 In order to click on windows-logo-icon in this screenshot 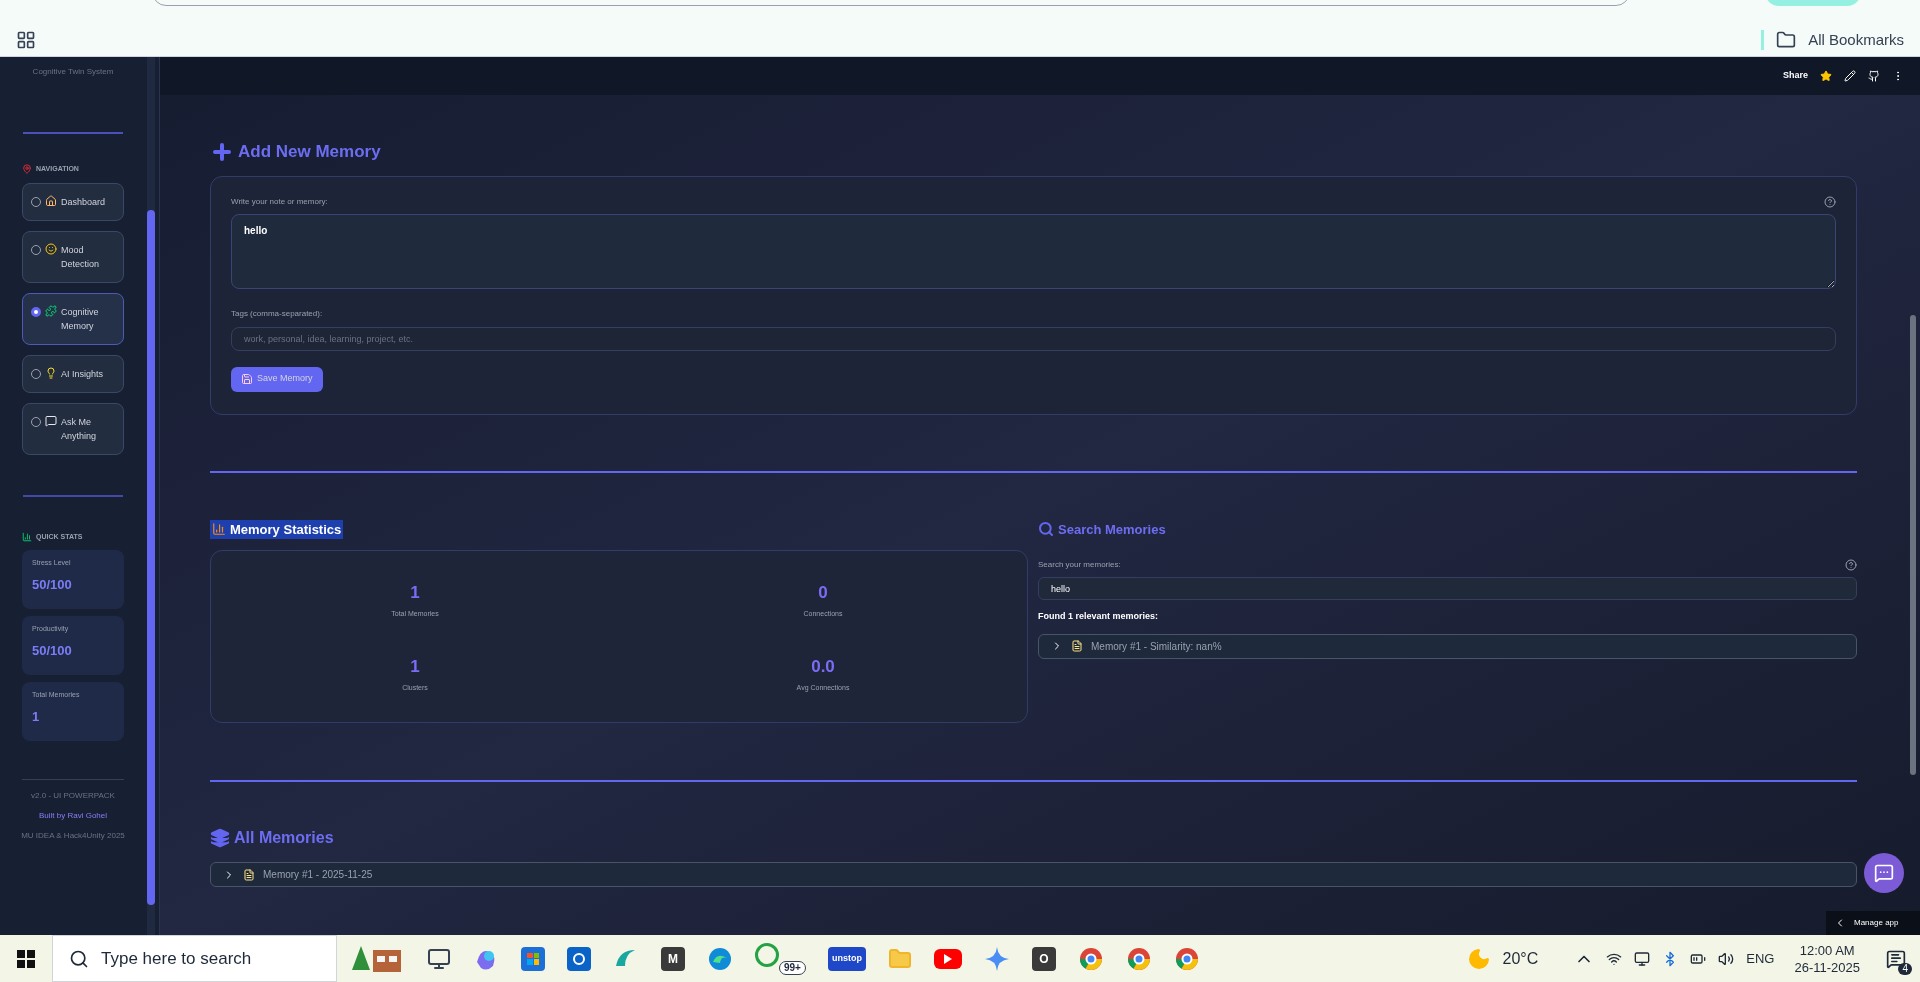, I will do `click(26, 958)`.